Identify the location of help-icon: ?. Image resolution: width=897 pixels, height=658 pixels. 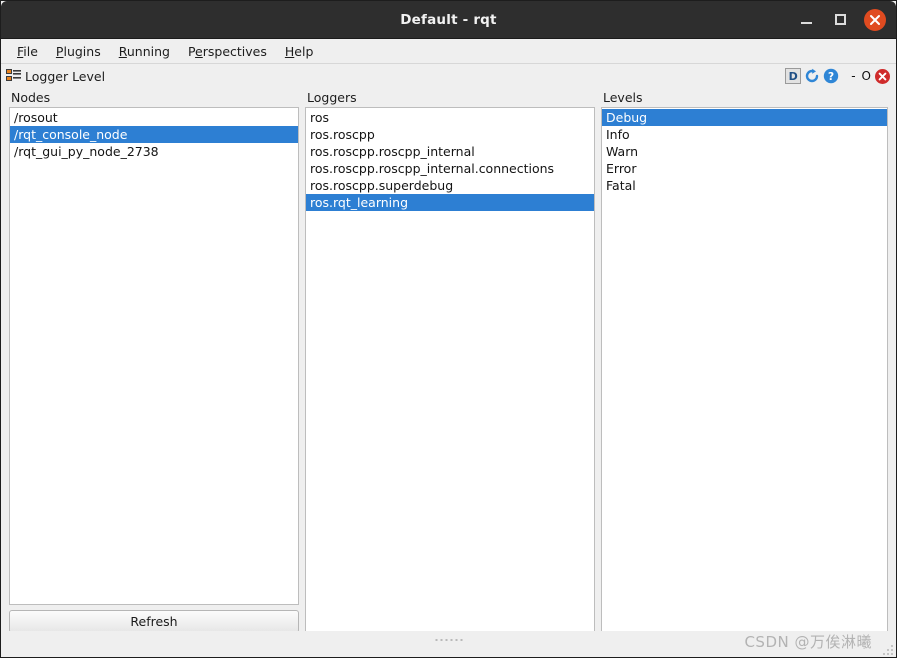
(830, 76).